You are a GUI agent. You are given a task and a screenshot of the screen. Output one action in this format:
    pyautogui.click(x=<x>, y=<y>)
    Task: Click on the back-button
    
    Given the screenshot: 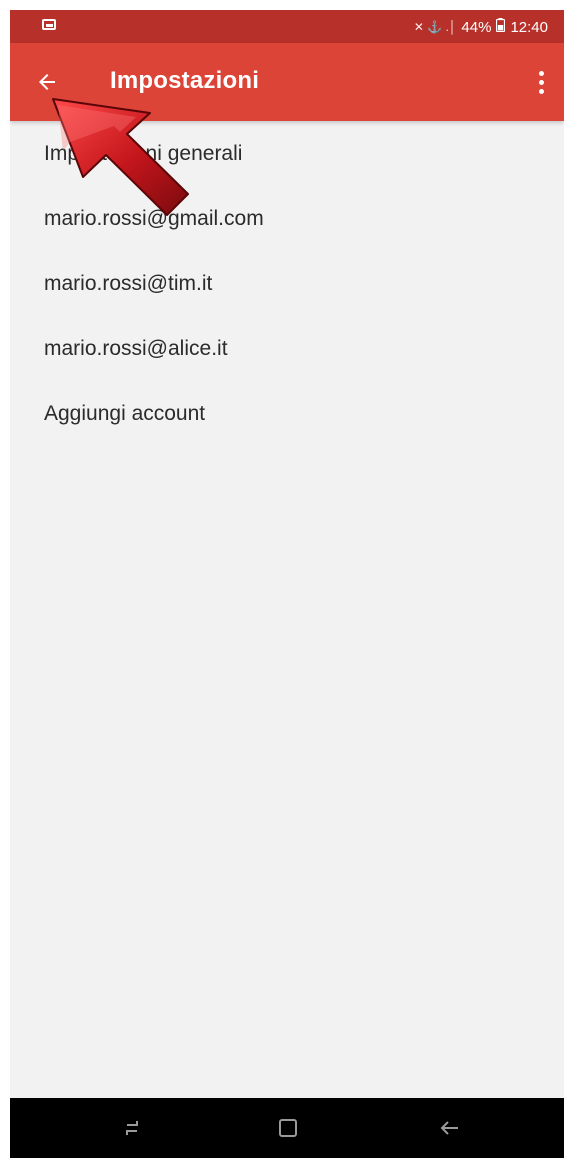 What is the action you would take?
    pyautogui.click(x=47, y=82)
    